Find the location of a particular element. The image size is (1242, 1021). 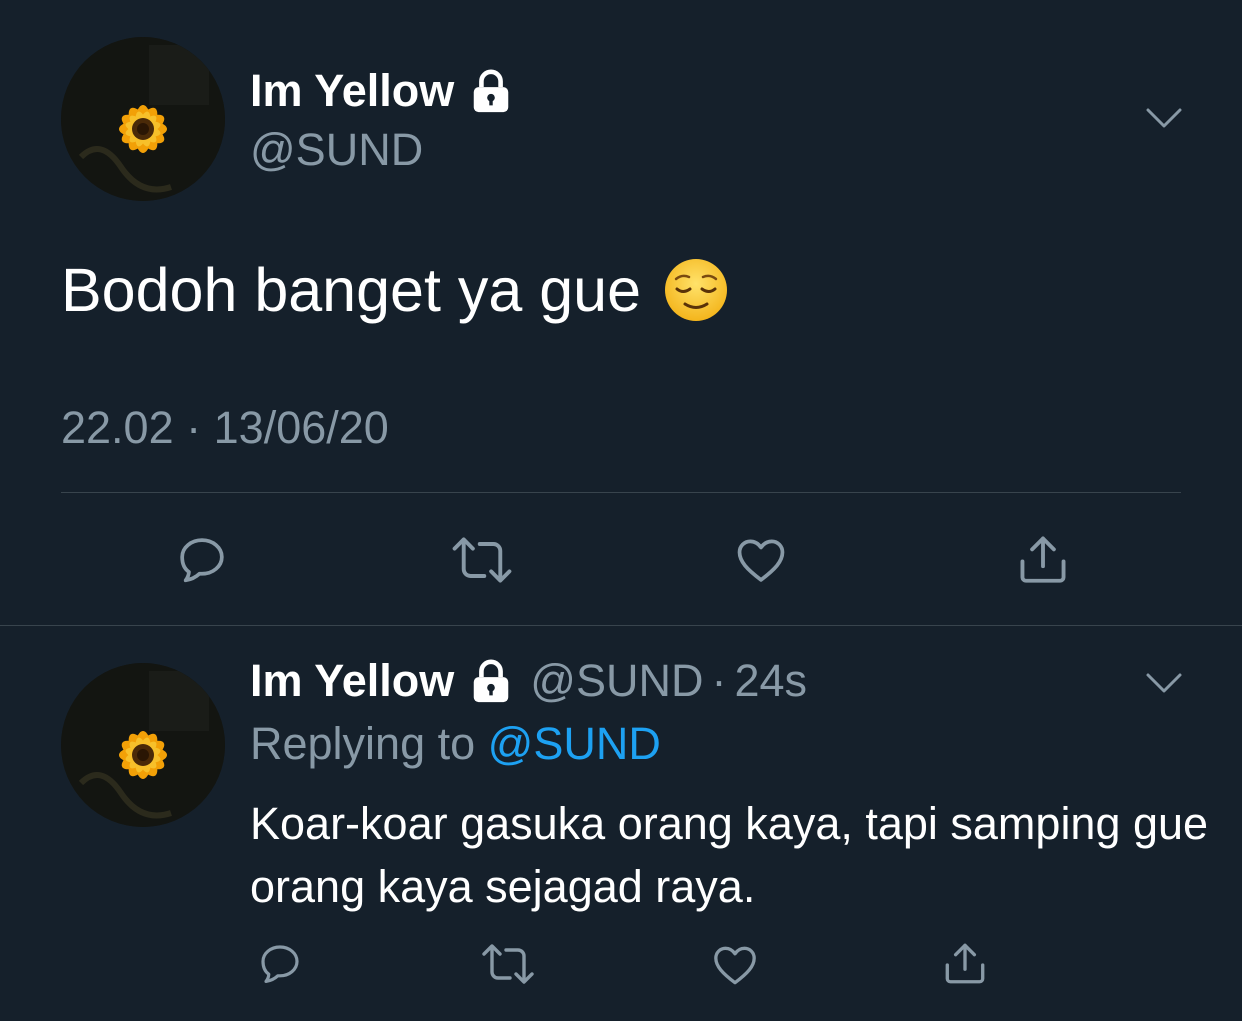

tweet-text: Bodoh banget ya gue is located at coordinates (395, 290).